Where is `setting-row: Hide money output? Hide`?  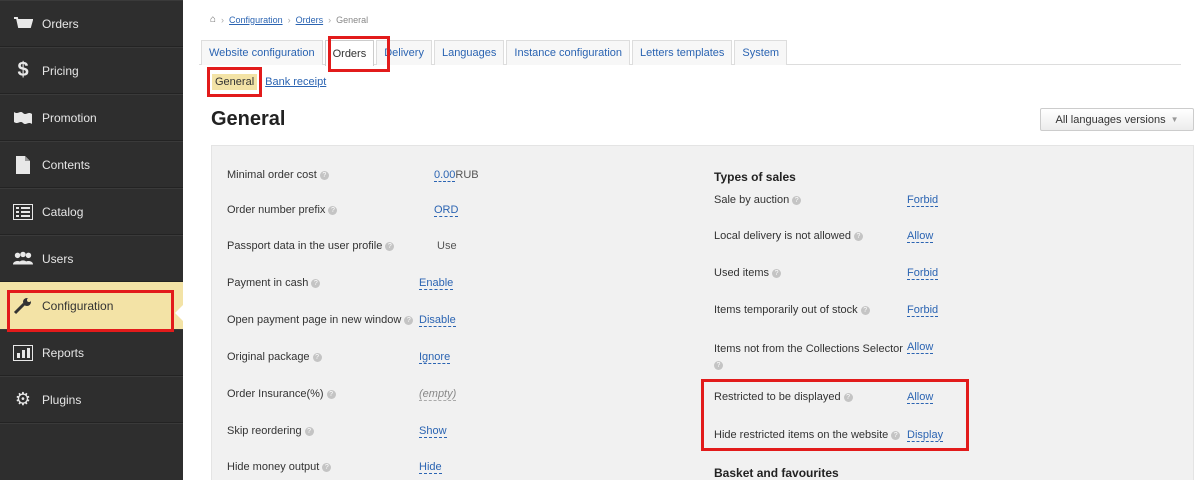
setting-row: Hide money output? Hide is located at coordinates (334, 467).